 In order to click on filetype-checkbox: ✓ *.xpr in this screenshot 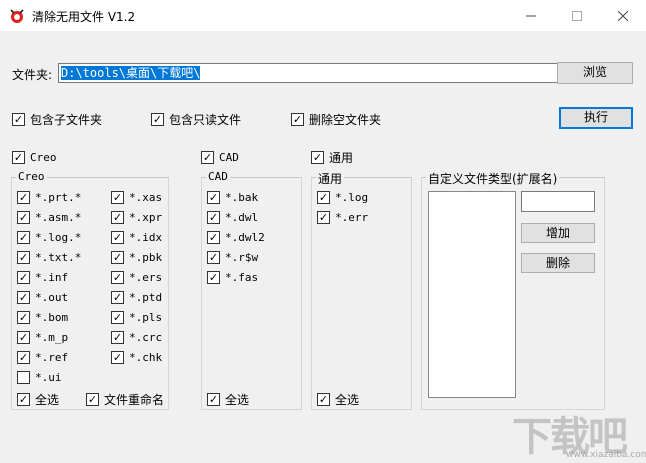, I will do `click(136, 217)`.